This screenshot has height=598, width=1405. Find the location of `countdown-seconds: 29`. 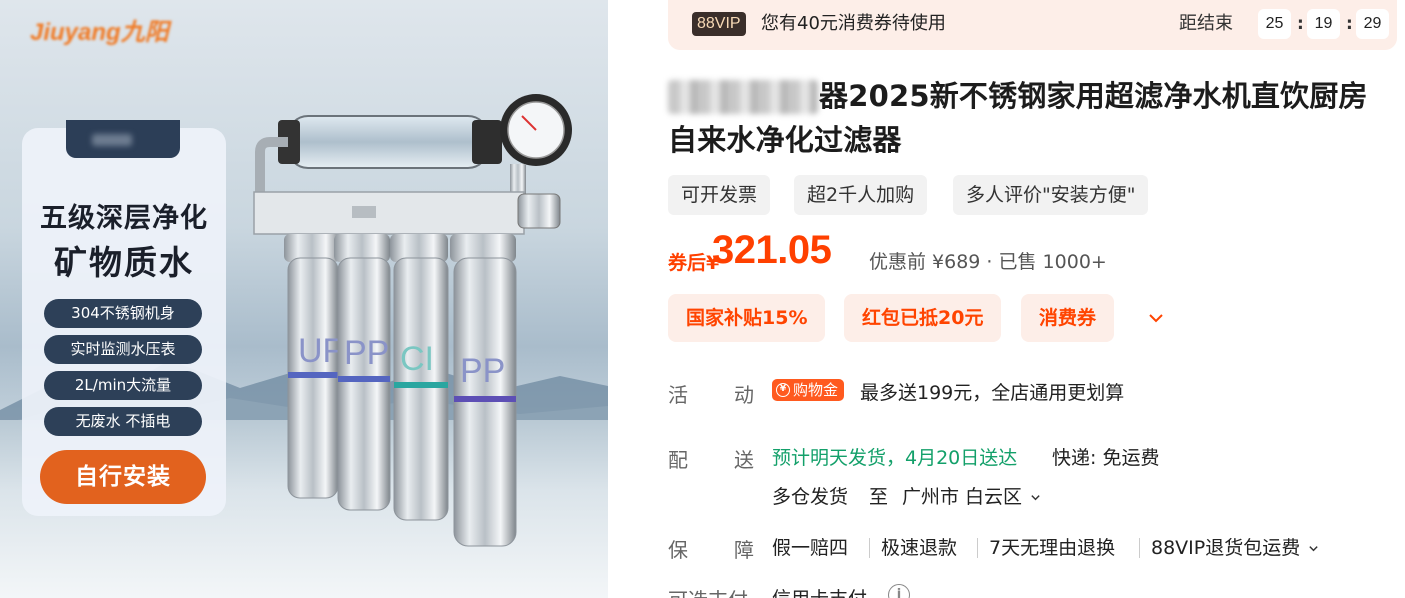

countdown-seconds: 29 is located at coordinates (1372, 24).